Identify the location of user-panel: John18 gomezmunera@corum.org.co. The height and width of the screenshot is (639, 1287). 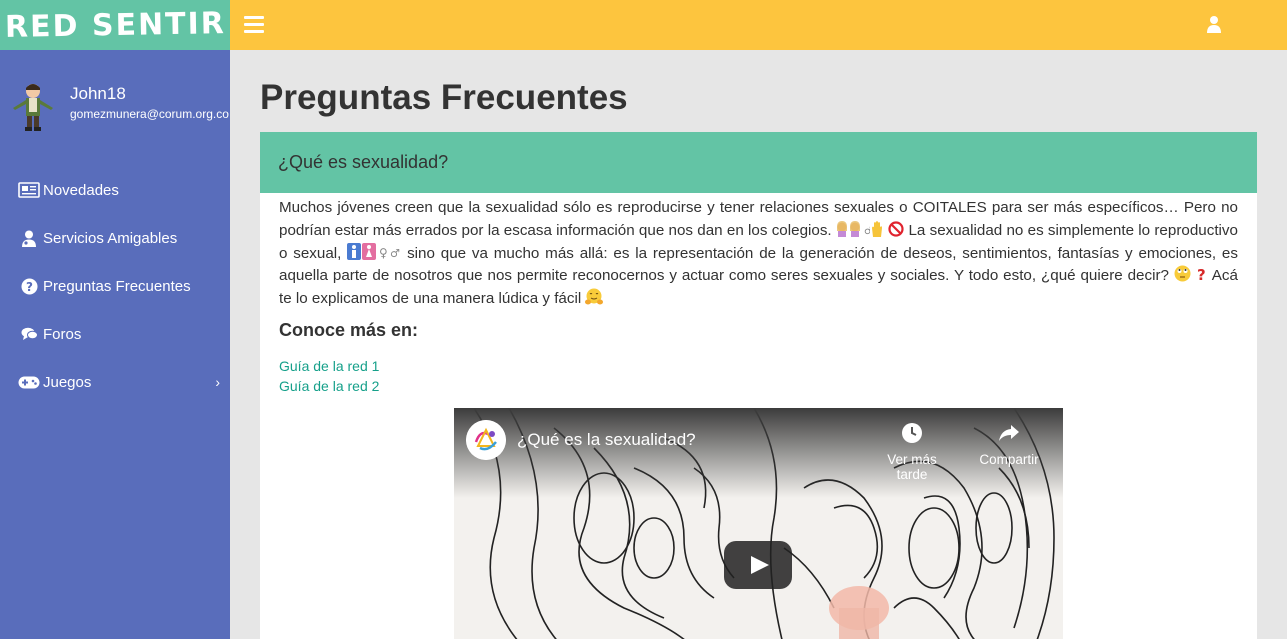
(115, 94).